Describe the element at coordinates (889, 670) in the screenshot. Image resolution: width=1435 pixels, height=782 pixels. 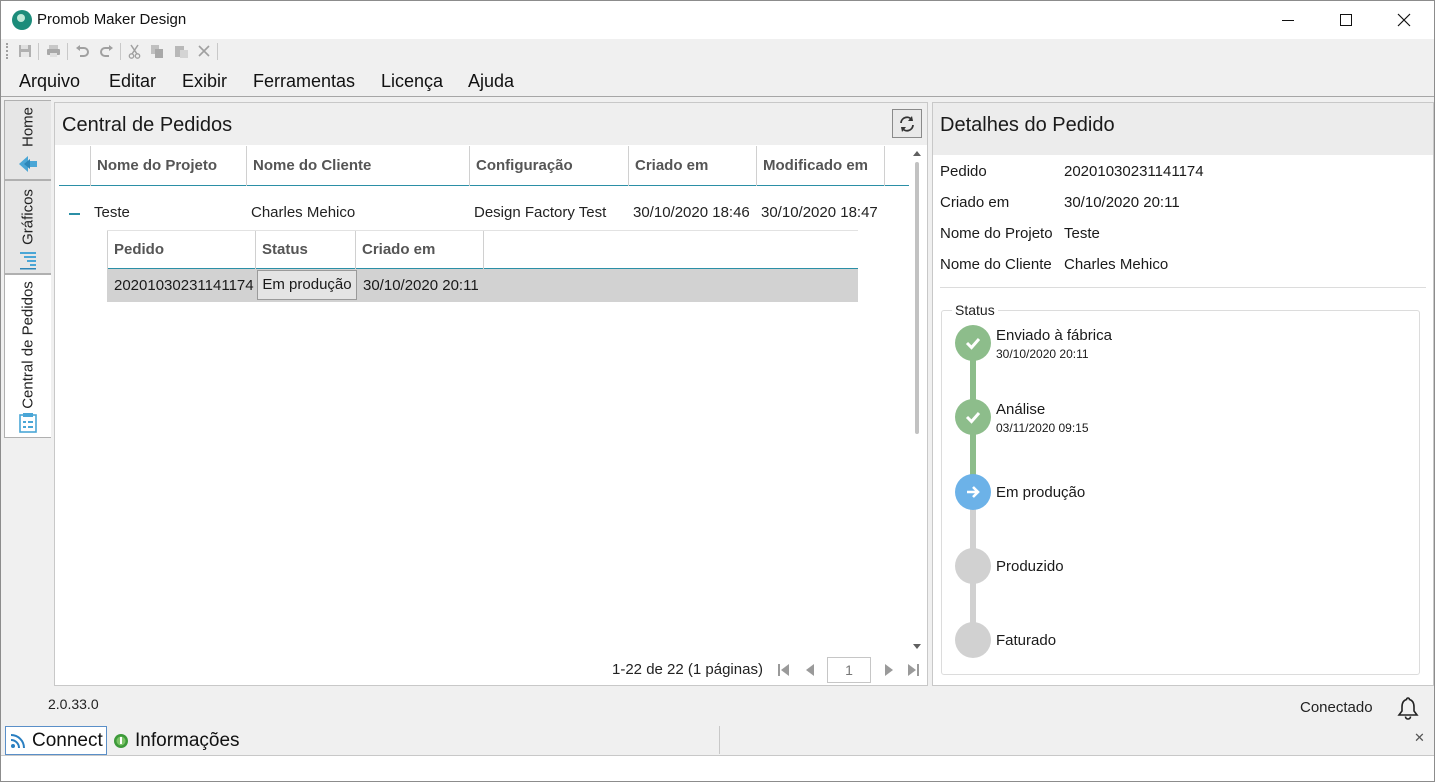
I see `next-page-icon` at that location.